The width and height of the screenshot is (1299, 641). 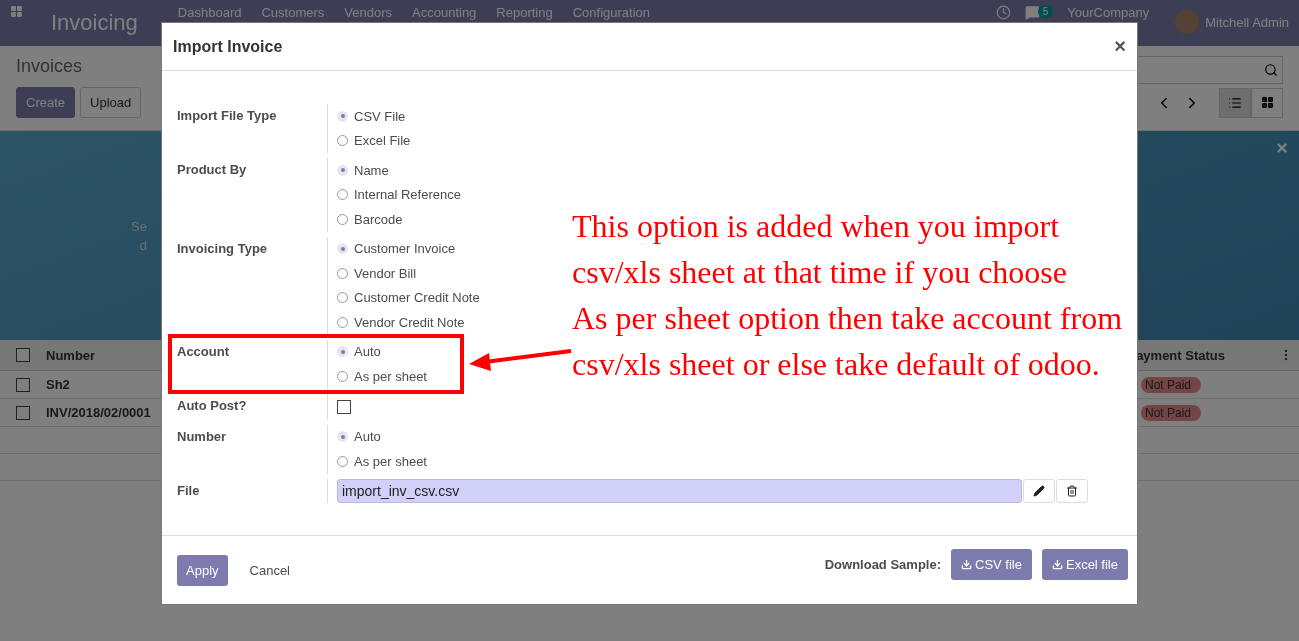 I want to click on close-button: ×, so click(x=1120, y=46).